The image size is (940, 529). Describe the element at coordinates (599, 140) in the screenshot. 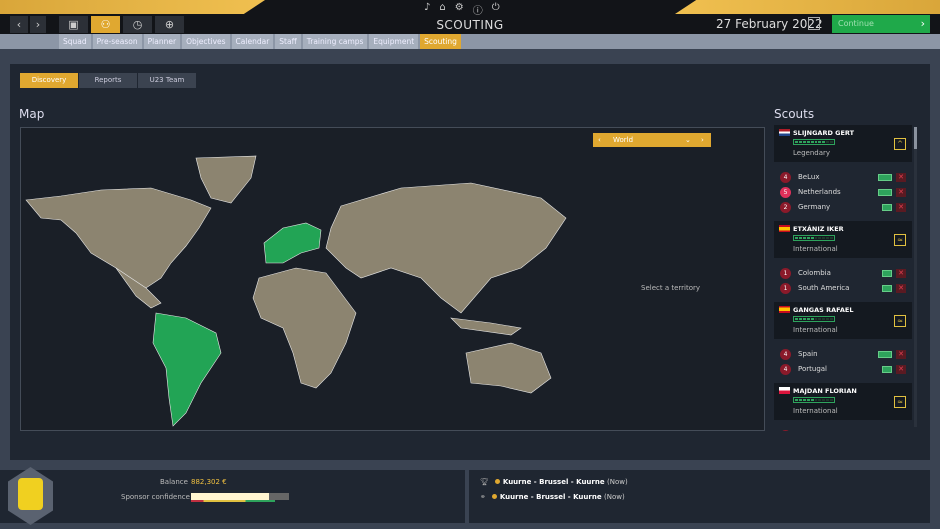

I see `prev-region-button: ‹` at that location.